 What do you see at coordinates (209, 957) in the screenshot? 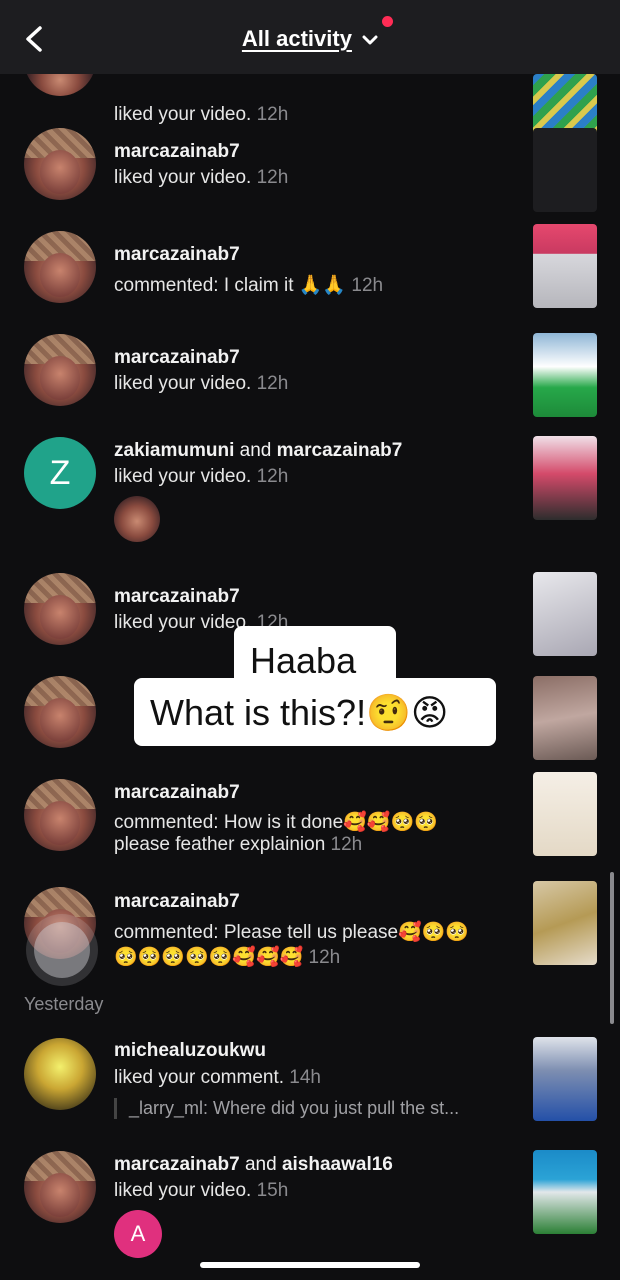
I see `comment-text-continued: 🥺🥺🥺🥺🥺🥰🥰🥰` at bounding box center [209, 957].